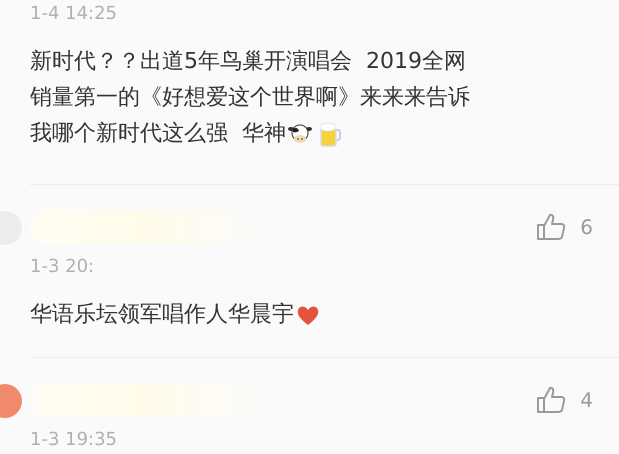 Image resolution: width=619 pixels, height=454 pixels. Describe the element at coordinates (308, 315) in the screenshot. I see `heart-icon` at that location.